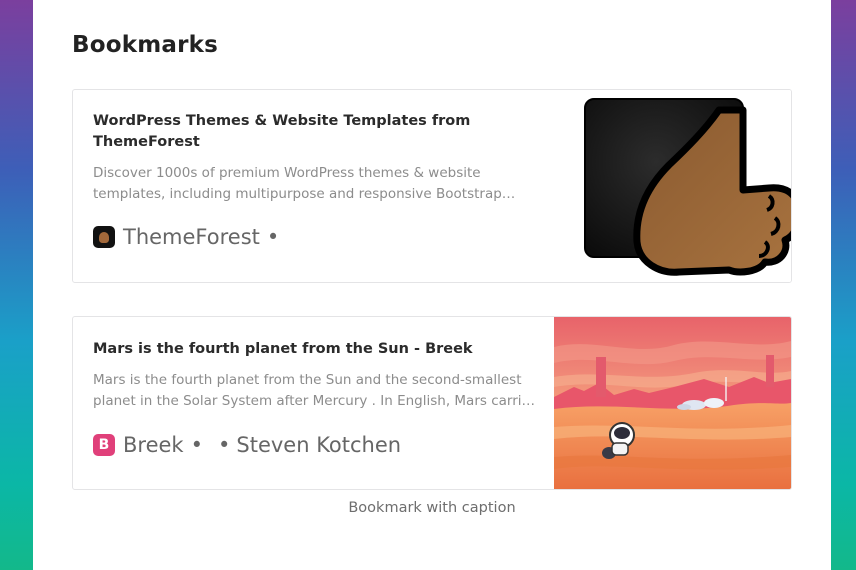  I want to click on bookmark-metadata: B Breek • • Steven Kotchen, so click(315, 445).